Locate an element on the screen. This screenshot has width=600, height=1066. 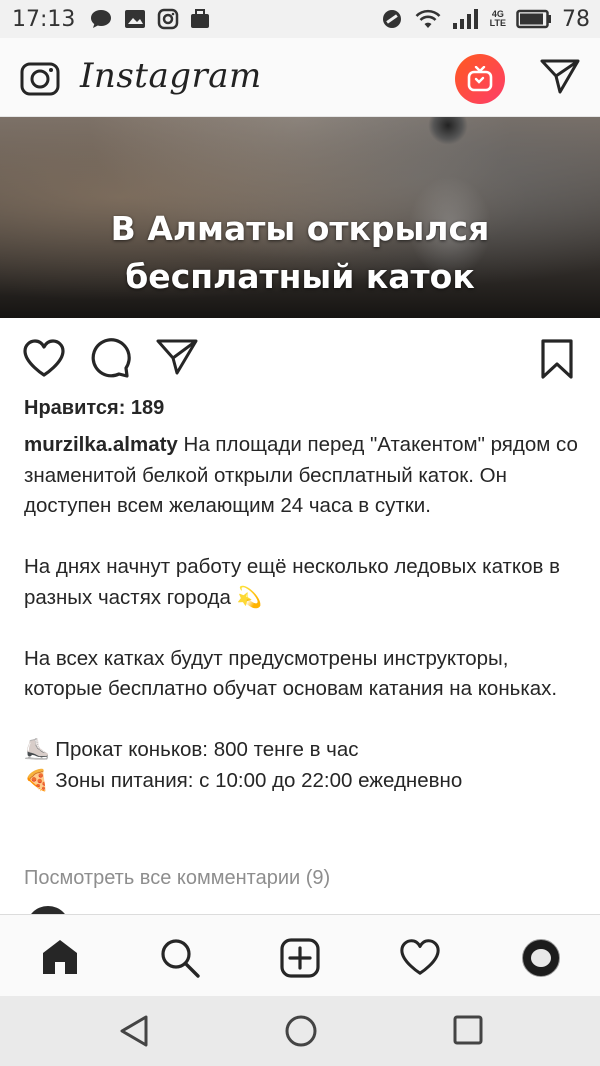
system-navigation is located at coordinates (300, 1031).